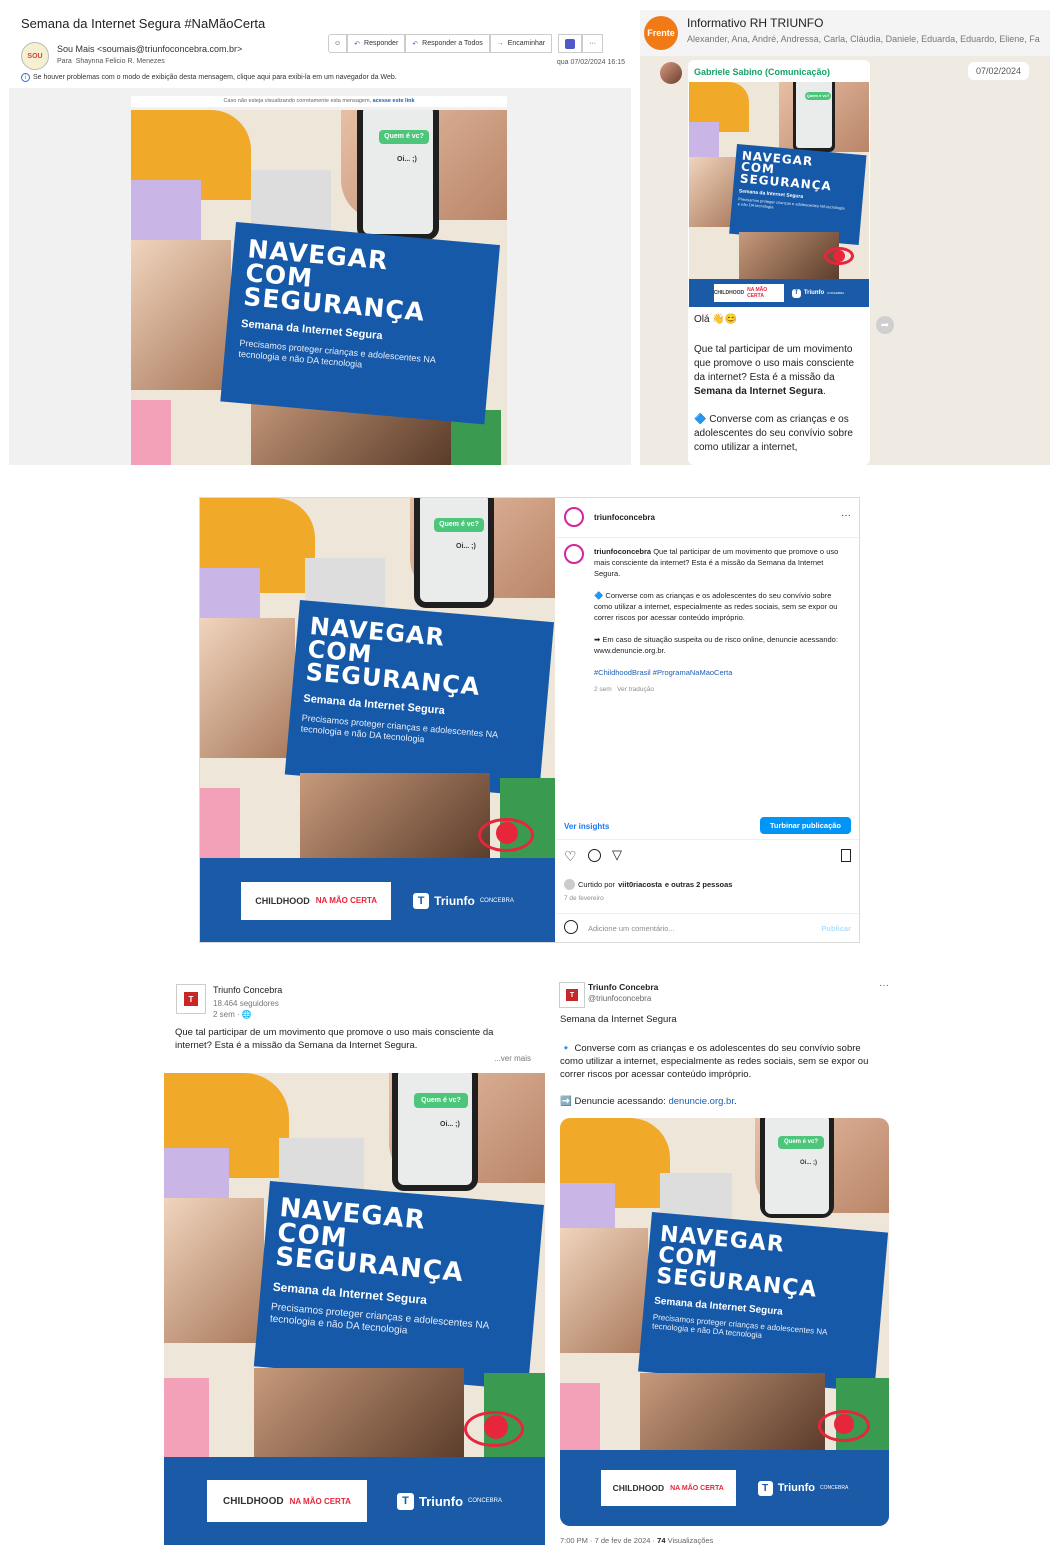 This screenshot has height=1545, width=1050. I want to click on sender-avatar-wa, so click(671, 73).